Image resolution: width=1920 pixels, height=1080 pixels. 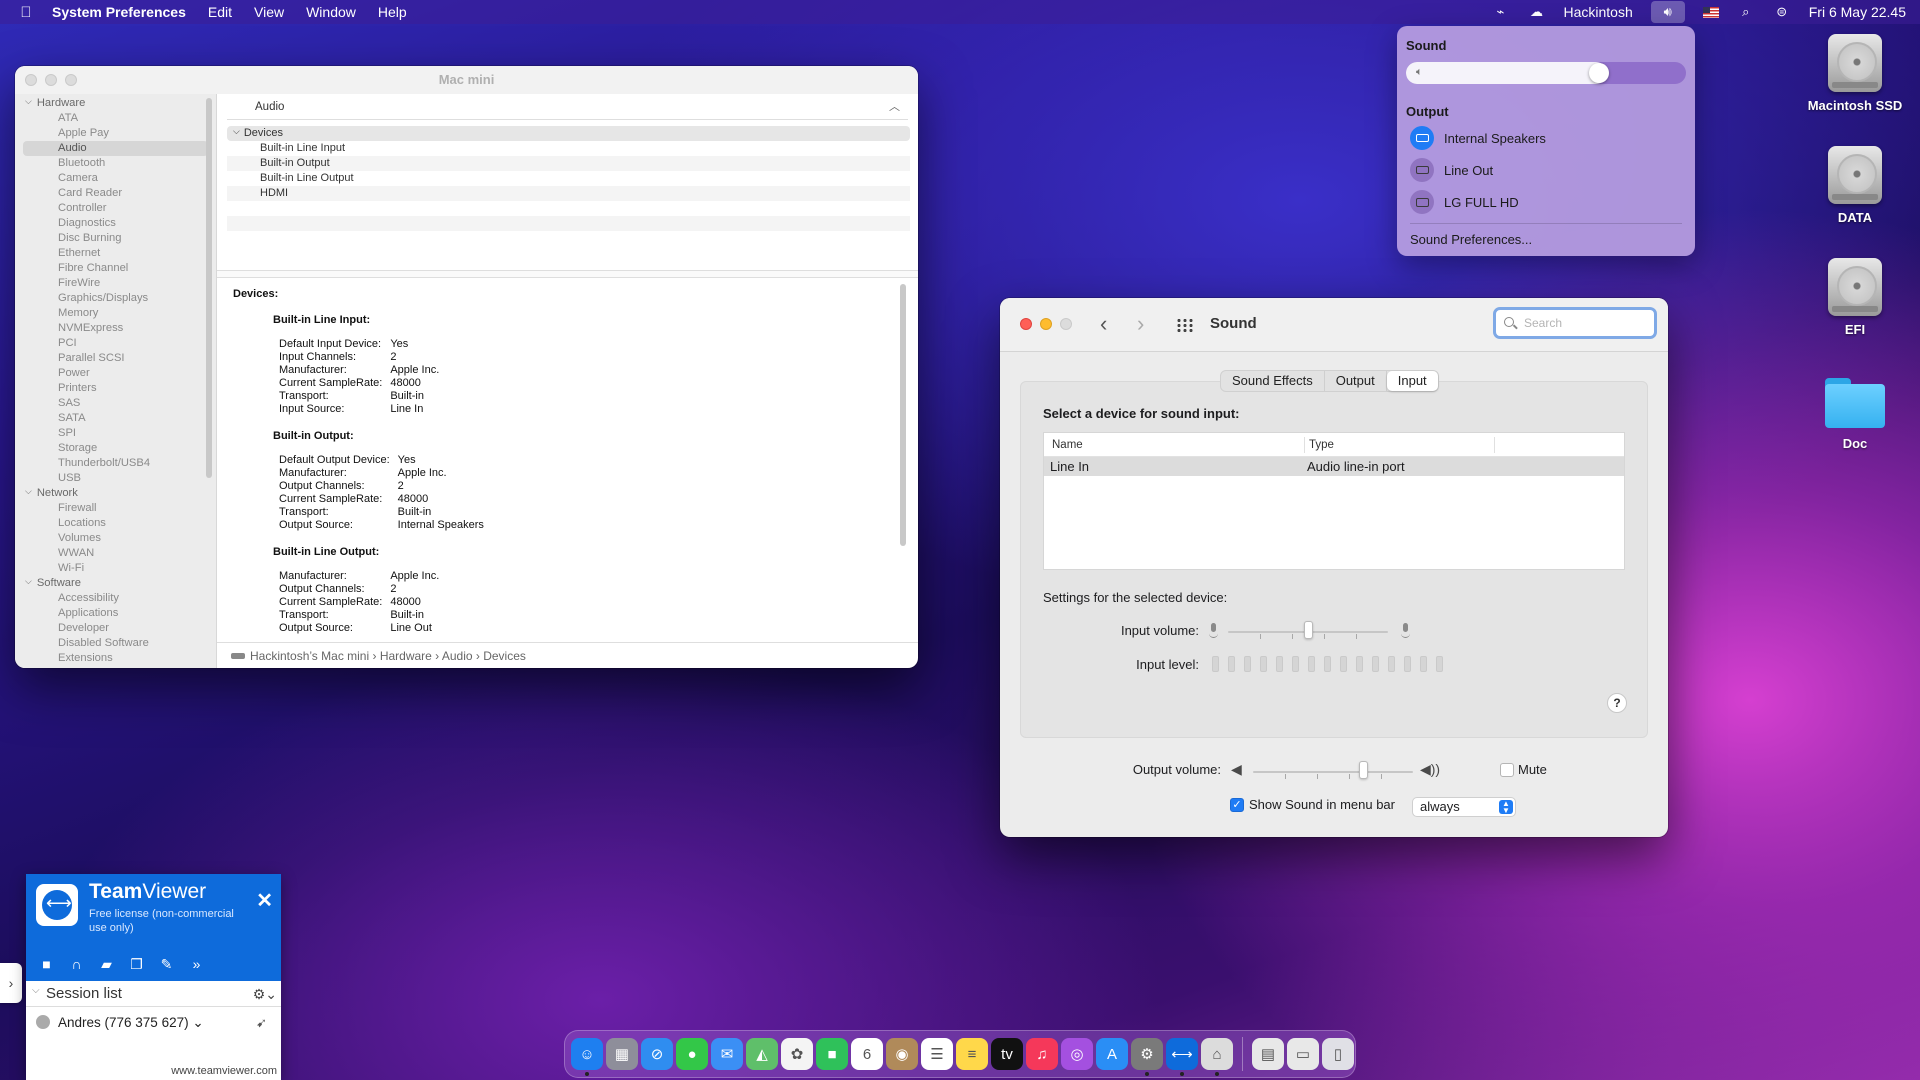 What do you see at coordinates (657, 1054) in the screenshot?
I see `dock-safari-icon: ⊘` at bounding box center [657, 1054].